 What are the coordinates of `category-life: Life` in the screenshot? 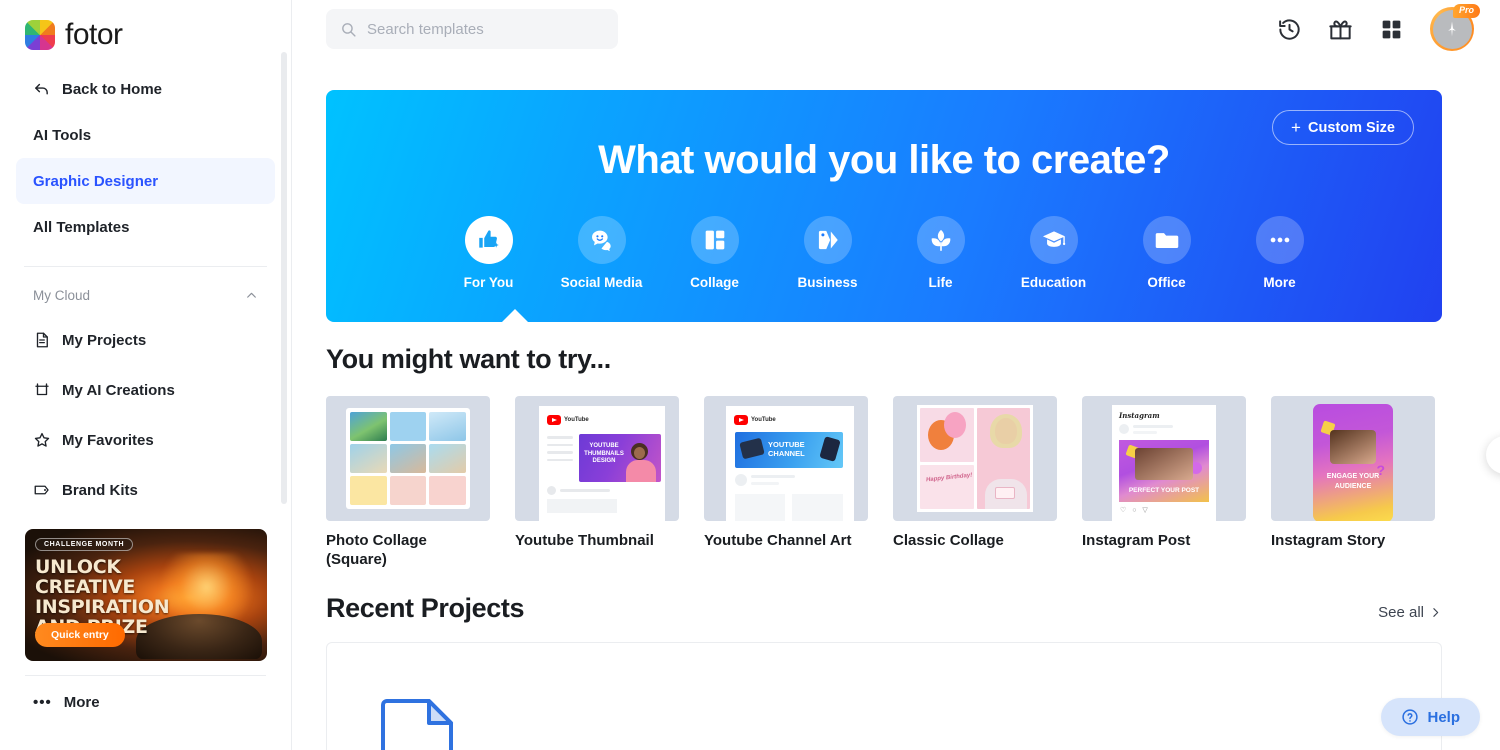 It's located at (940, 253).